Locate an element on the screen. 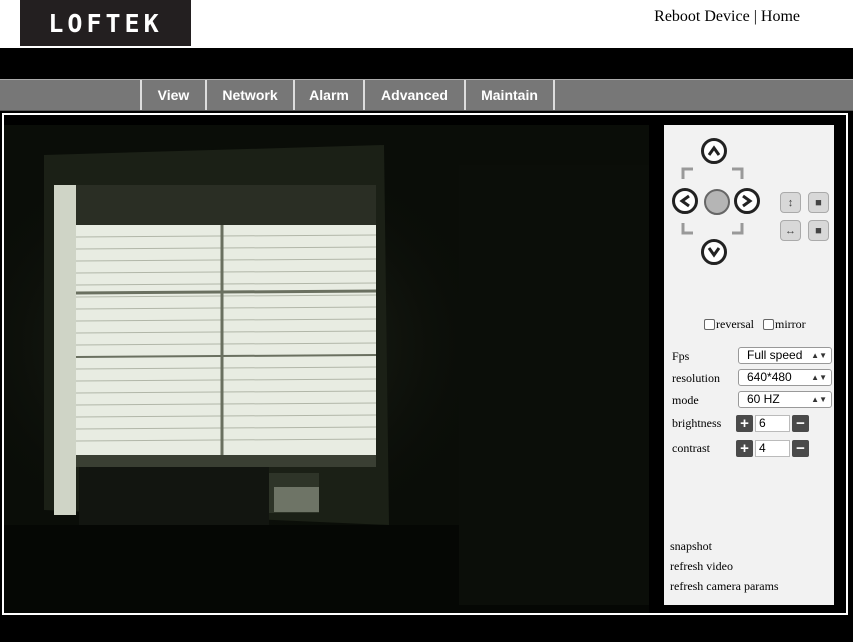 Image resolution: width=853 pixels, height=642 pixels. refresh-camera-params-link: refresh camera params is located at coordinates (724, 586).